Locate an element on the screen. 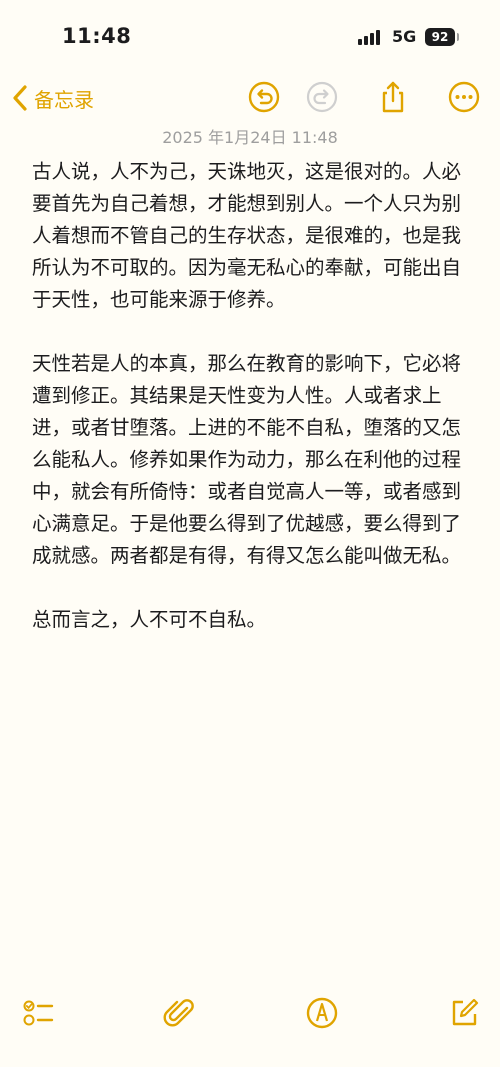 The width and height of the screenshot is (500, 1067). back-label: 备忘录 is located at coordinates (64, 99).